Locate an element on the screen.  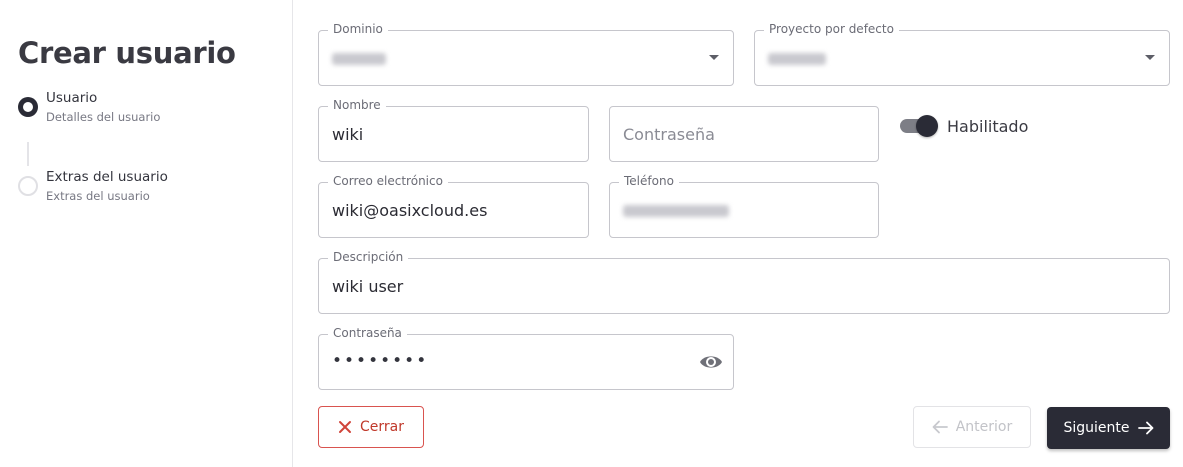
default-project-label: Proyecto por defecto is located at coordinates (831, 29).